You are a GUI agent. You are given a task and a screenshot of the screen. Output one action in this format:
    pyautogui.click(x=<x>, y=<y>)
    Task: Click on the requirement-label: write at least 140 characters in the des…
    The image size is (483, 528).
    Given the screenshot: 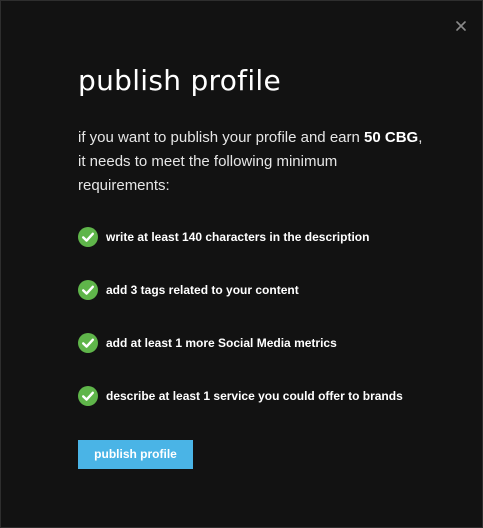 What is the action you would take?
    pyautogui.click(x=238, y=237)
    